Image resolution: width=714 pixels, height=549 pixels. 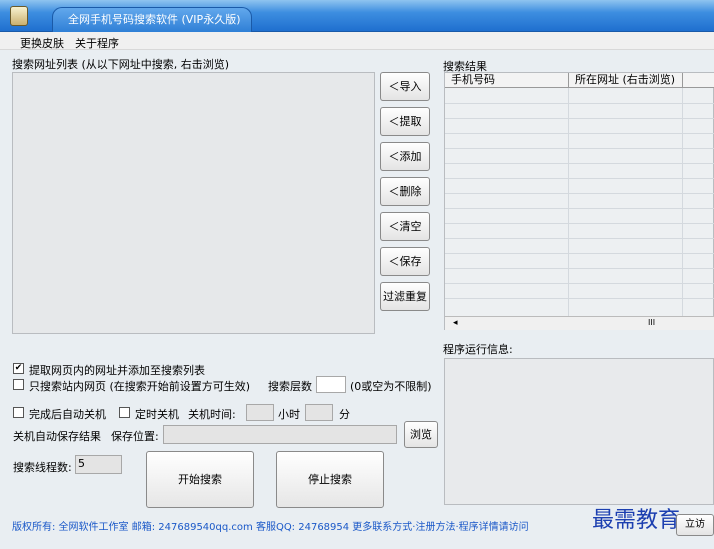 What do you see at coordinates (19, 16) in the screenshot?
I see `app-icon` at bounding box center [19, 16].